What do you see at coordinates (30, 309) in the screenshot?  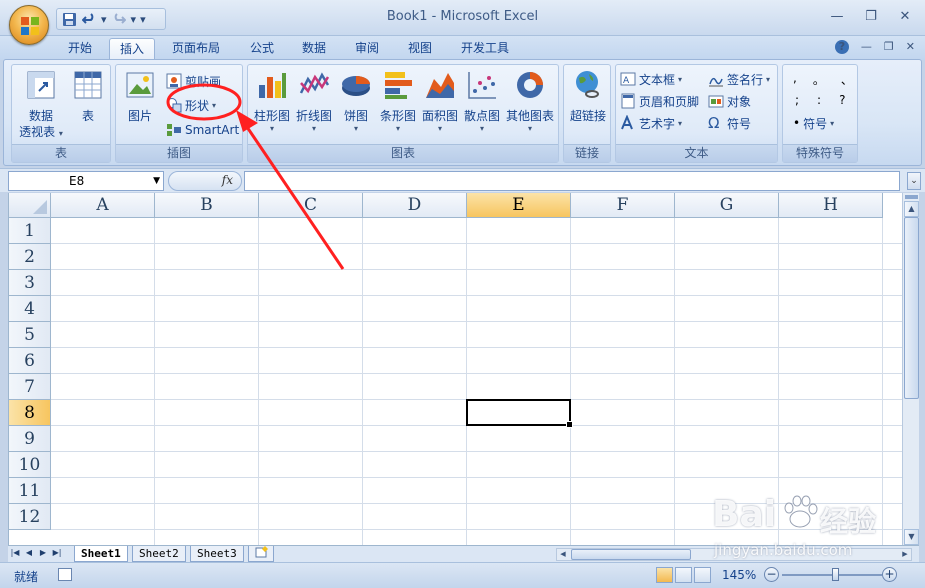 I see `row-header-4: 4` at bounding box center [30, 309].